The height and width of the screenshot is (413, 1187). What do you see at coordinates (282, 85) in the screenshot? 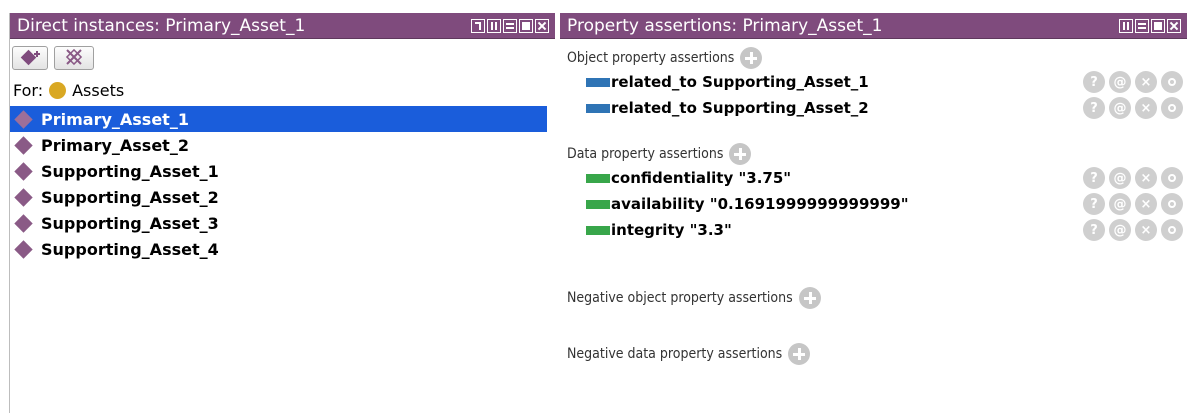
I see `class-filter-line: For: Assets` at bounding box center [282, 85].